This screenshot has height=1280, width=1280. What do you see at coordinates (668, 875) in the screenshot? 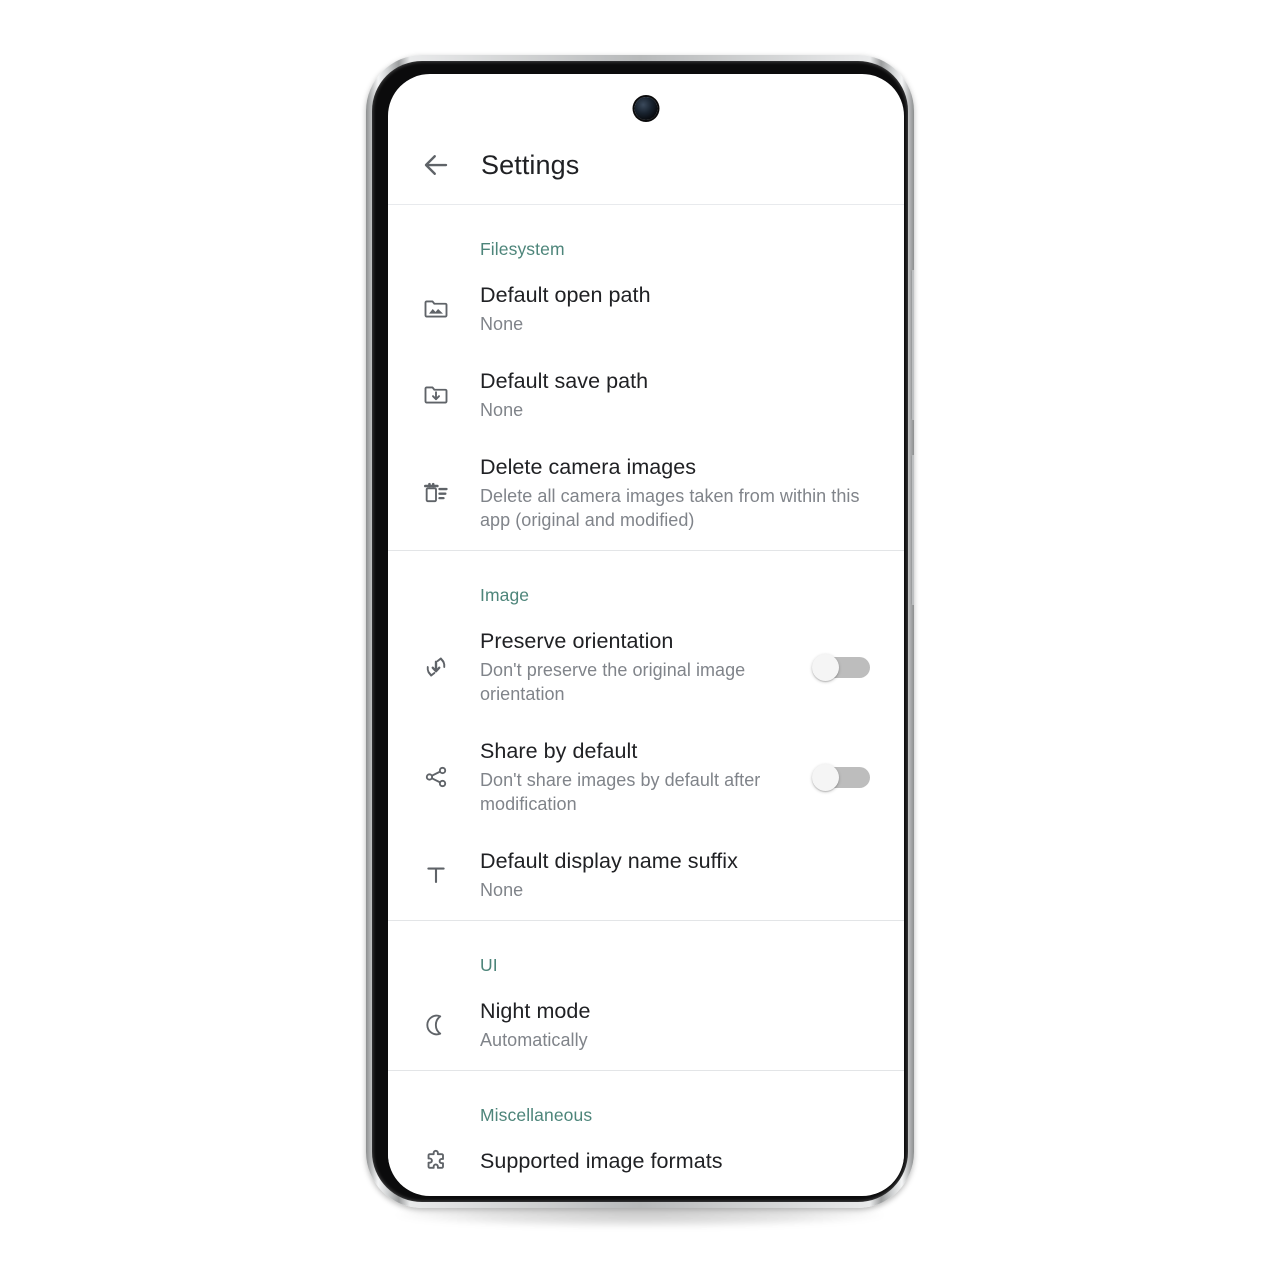
I see `setting-text-block: Default display name suffix None` at bounding box center [668, 875].